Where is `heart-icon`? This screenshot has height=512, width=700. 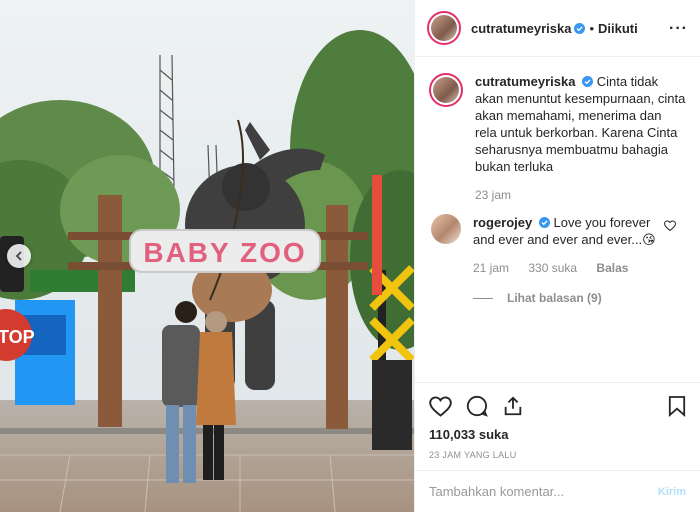 heart-icon is located at coordinates (670, 226).